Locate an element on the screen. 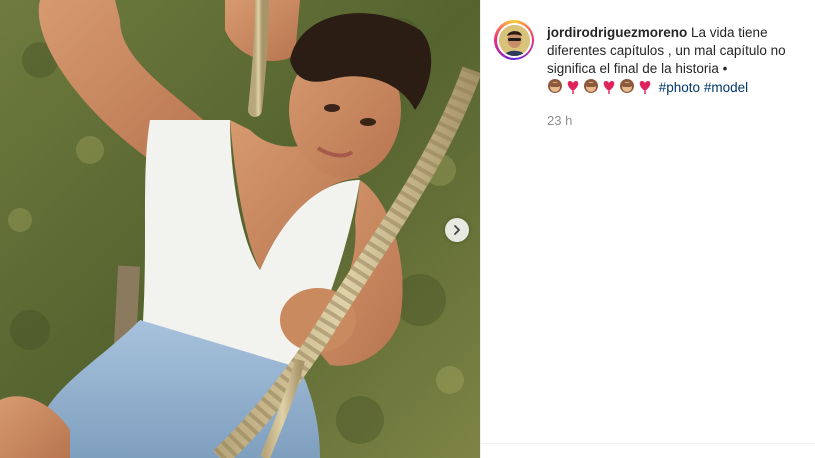 The width and height of the screenshot is (815, 458). section-divider is located at coordinates (648, 443).